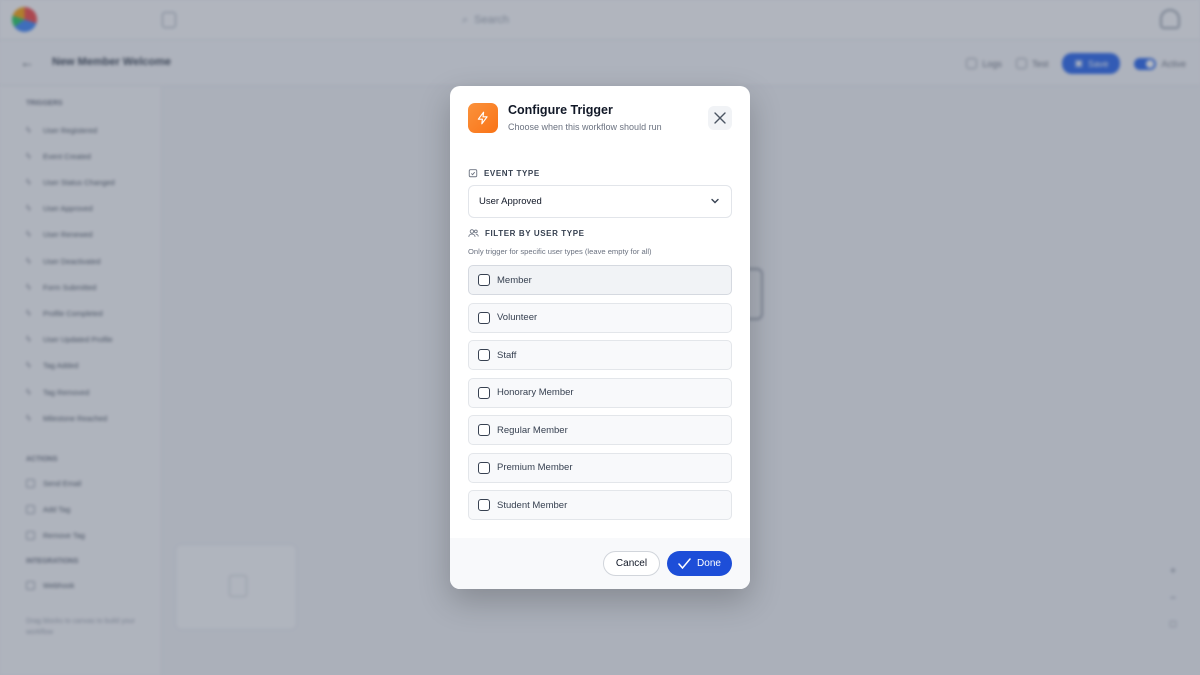  I want to click on event-type-label: EVENT TYPE, so click(504, 173).